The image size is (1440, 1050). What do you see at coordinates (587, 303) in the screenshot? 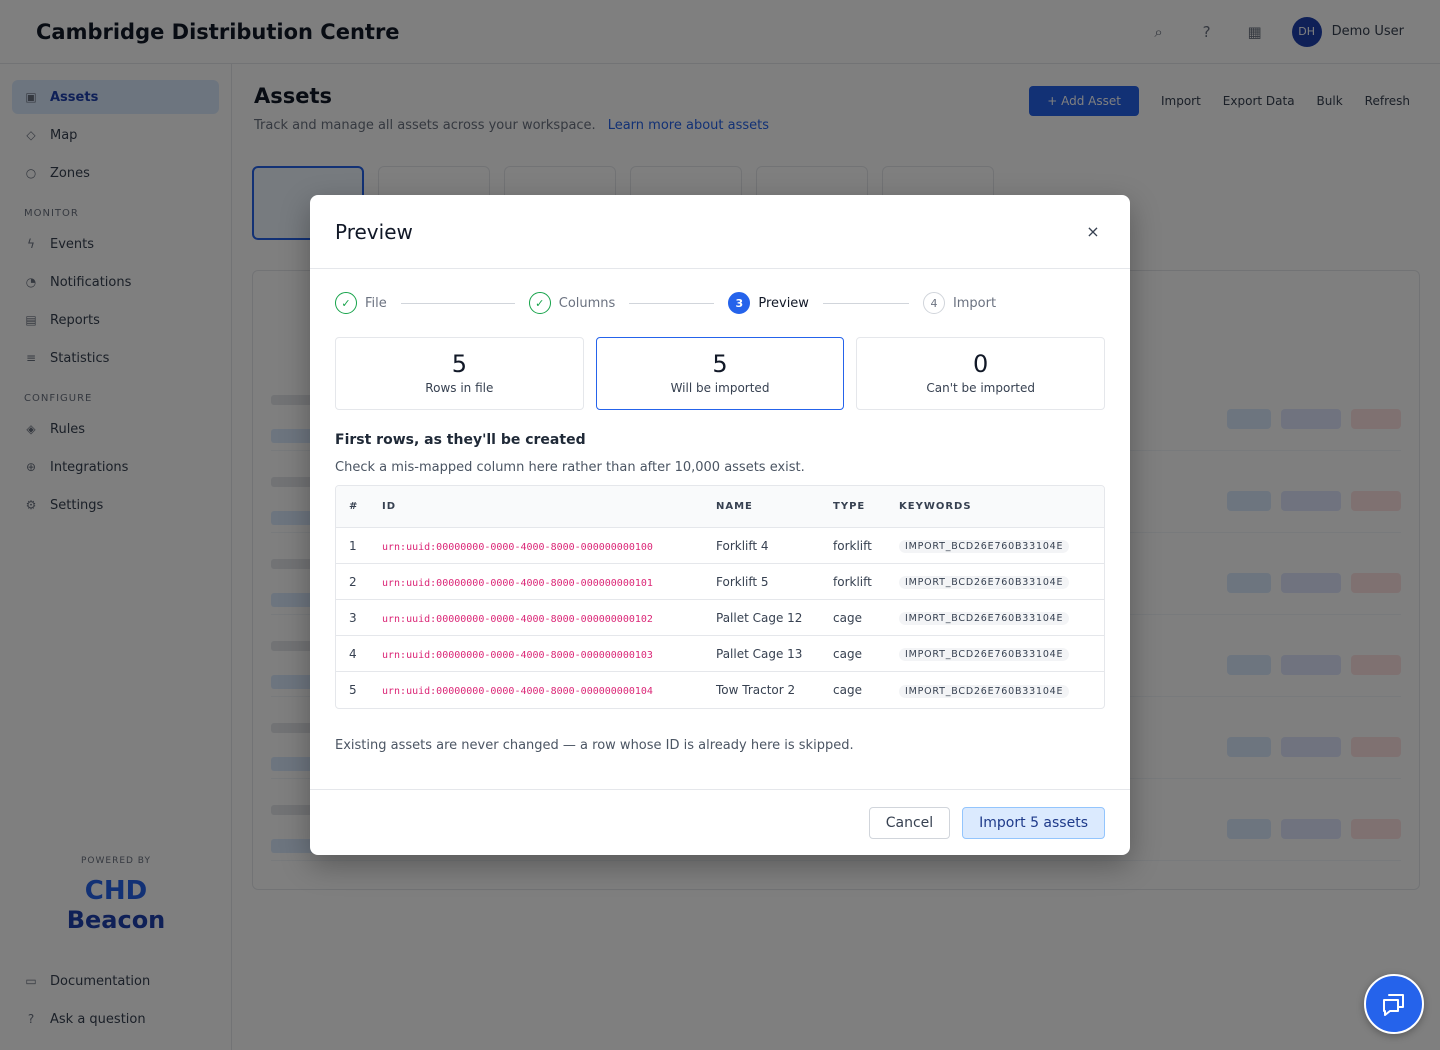
I see `step-label: Columns` at bounding box center [587, 303].